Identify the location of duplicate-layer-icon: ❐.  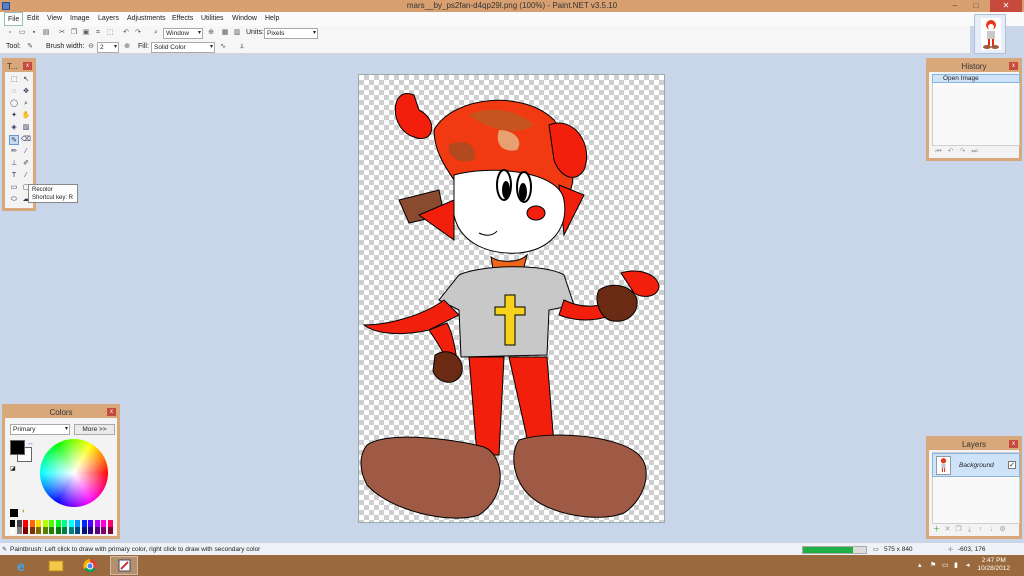
(958, 529).